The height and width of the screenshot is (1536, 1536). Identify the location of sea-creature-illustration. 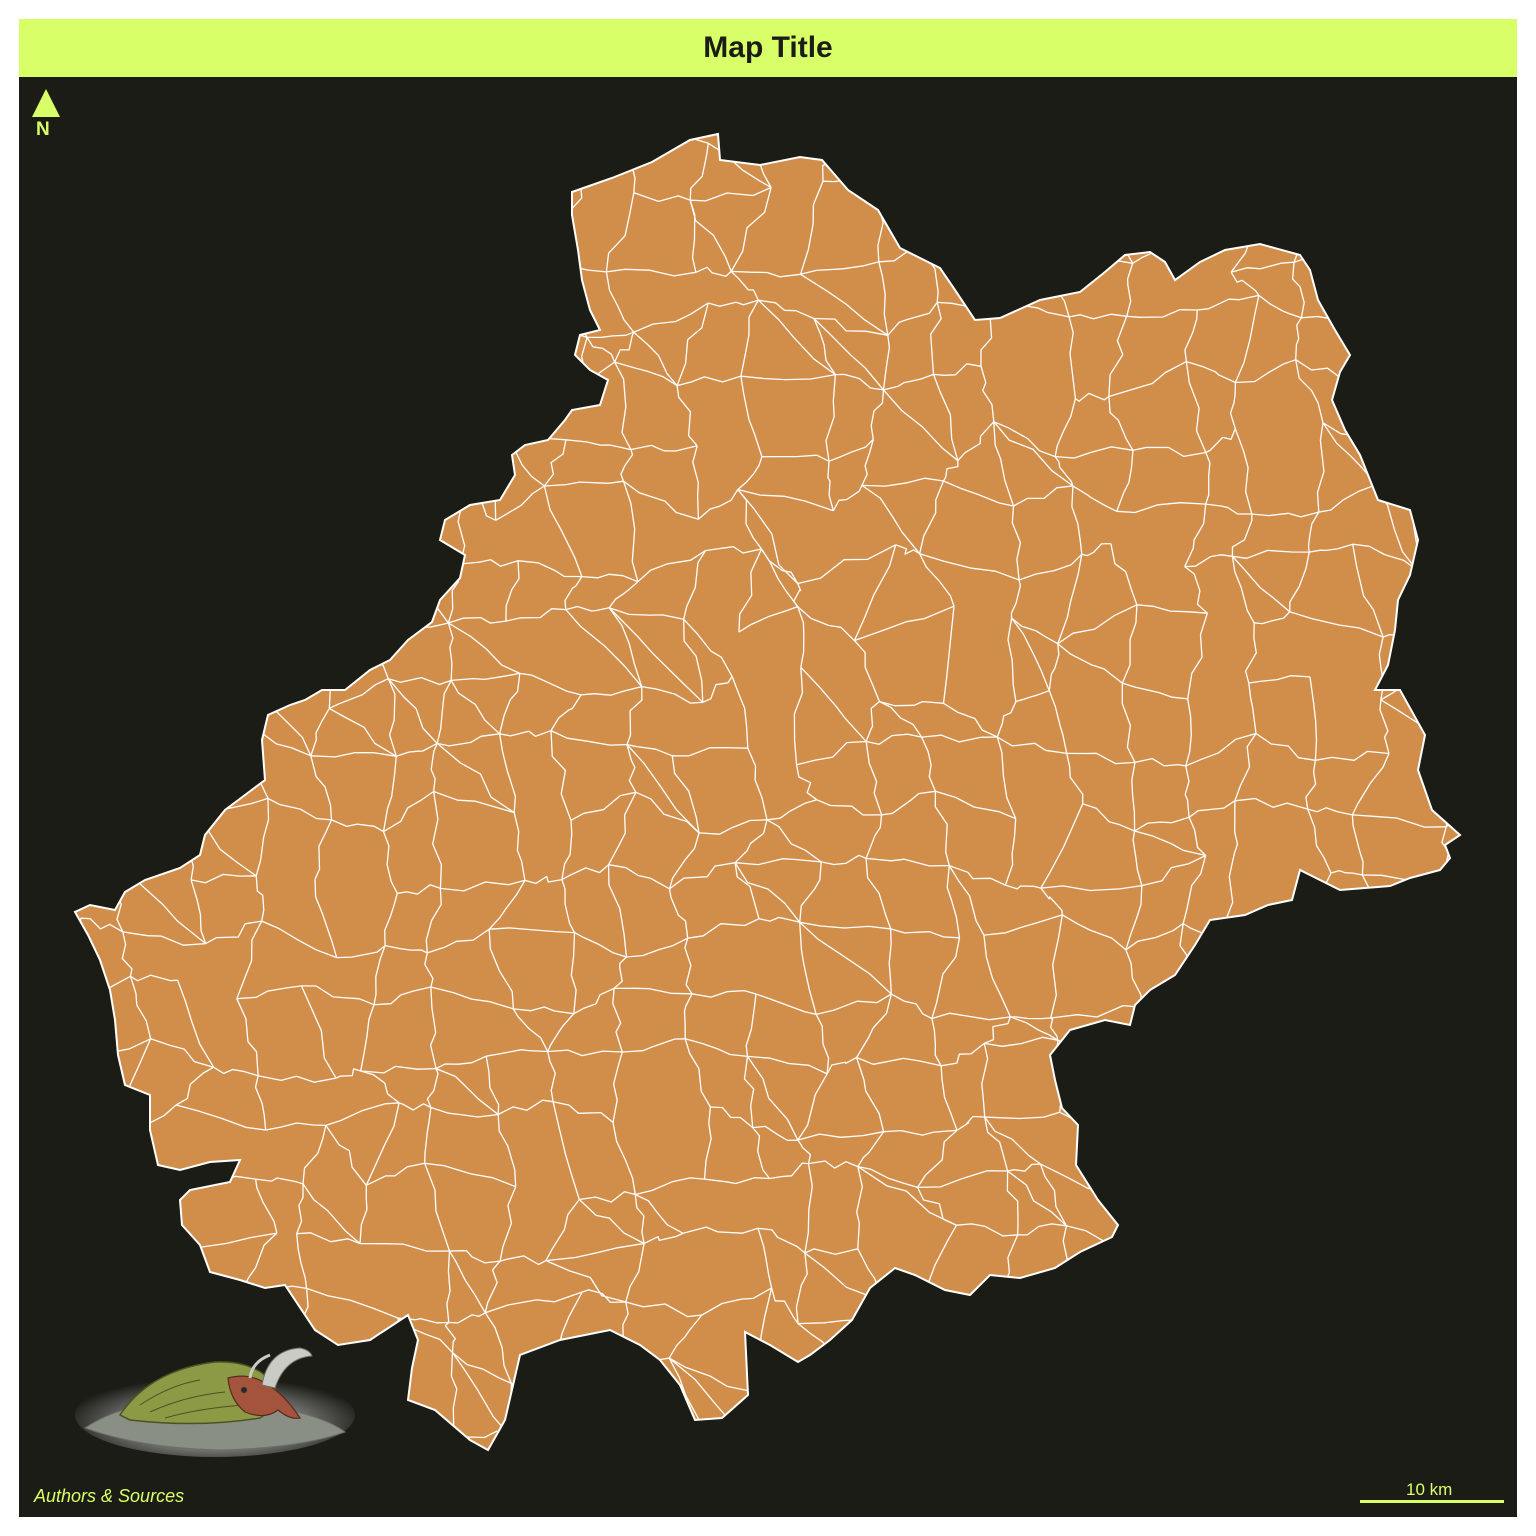
(215, 1402).